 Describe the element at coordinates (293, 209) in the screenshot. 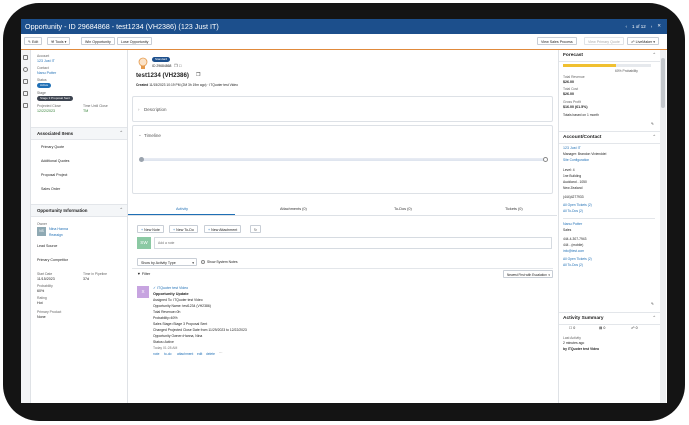

I see `tab-attachments: Attachments (0)` at that location.